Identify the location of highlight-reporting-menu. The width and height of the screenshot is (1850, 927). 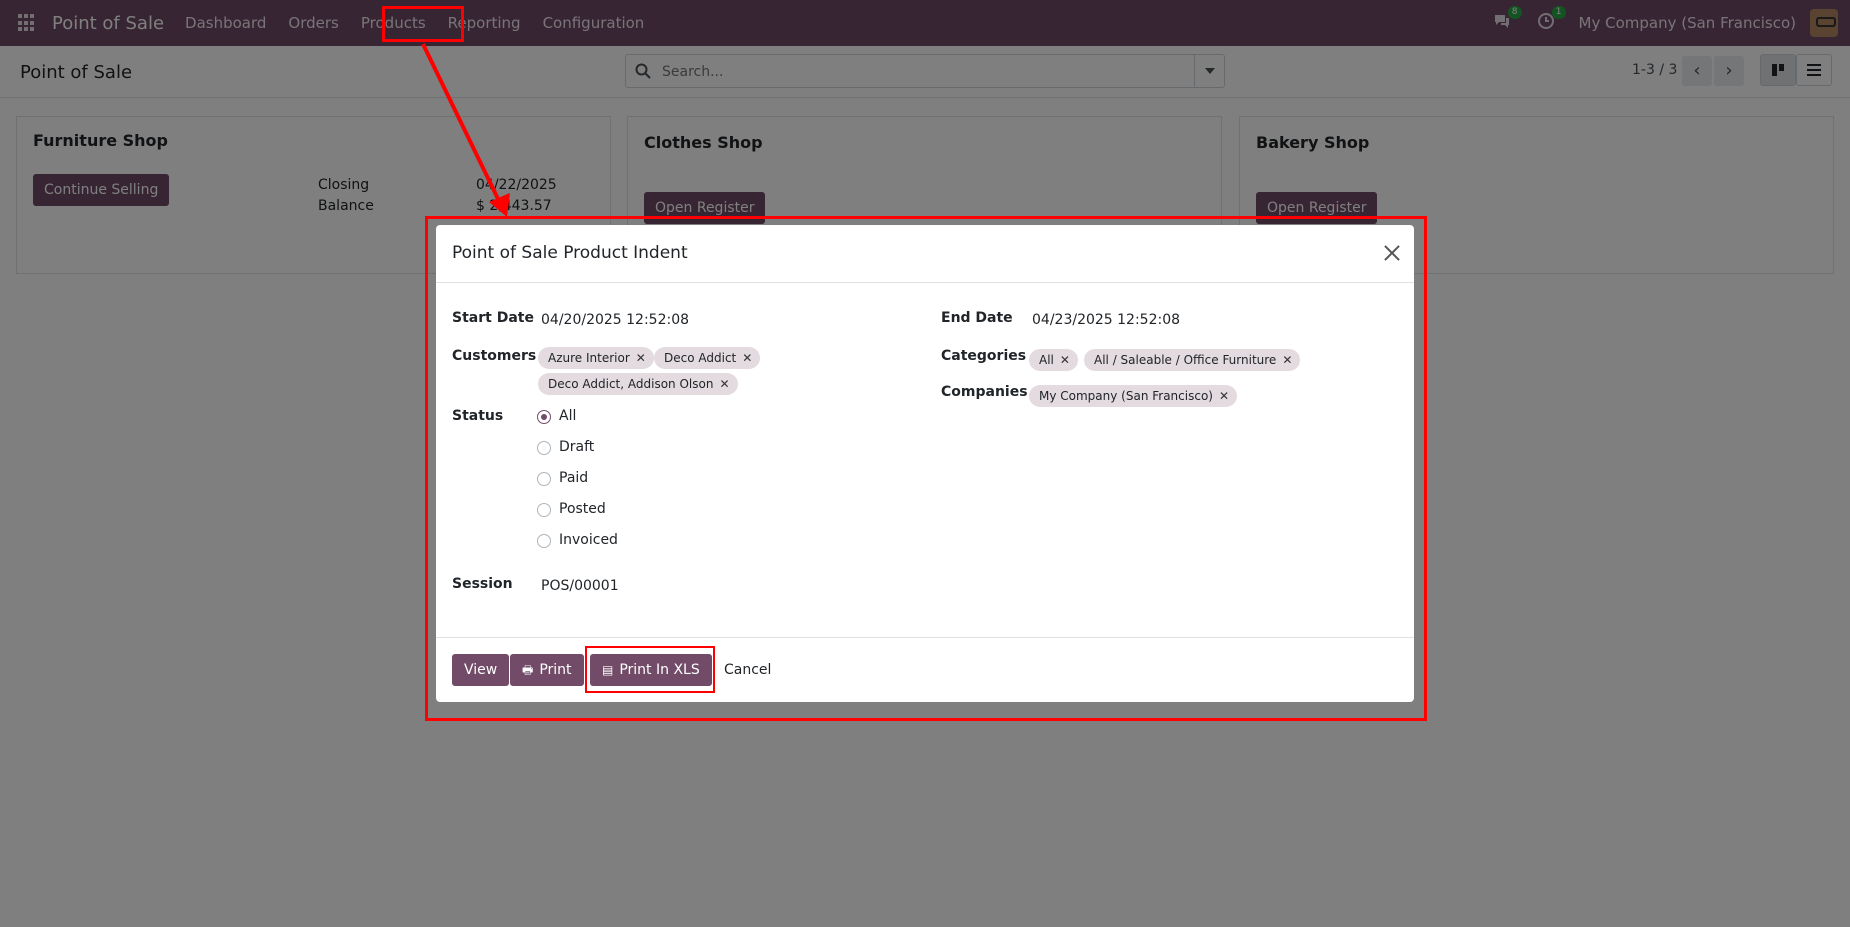
(423, 24).